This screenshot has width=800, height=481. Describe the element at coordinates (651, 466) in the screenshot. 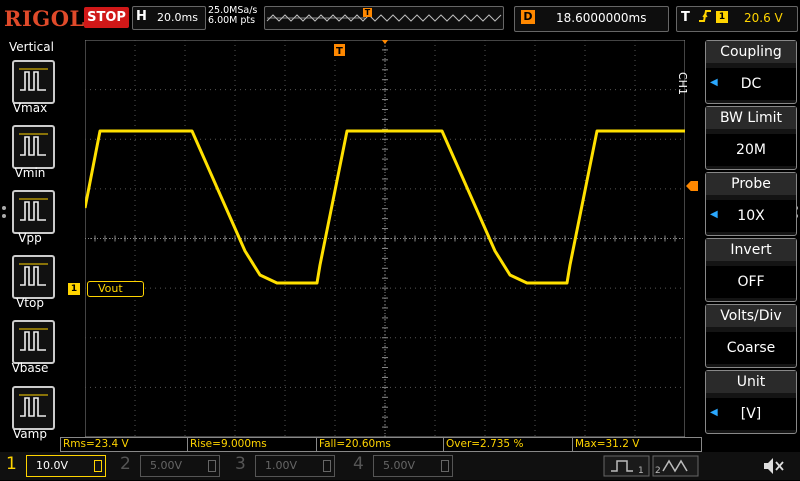

I see `math-decode-buttons: 1 2` at that location.